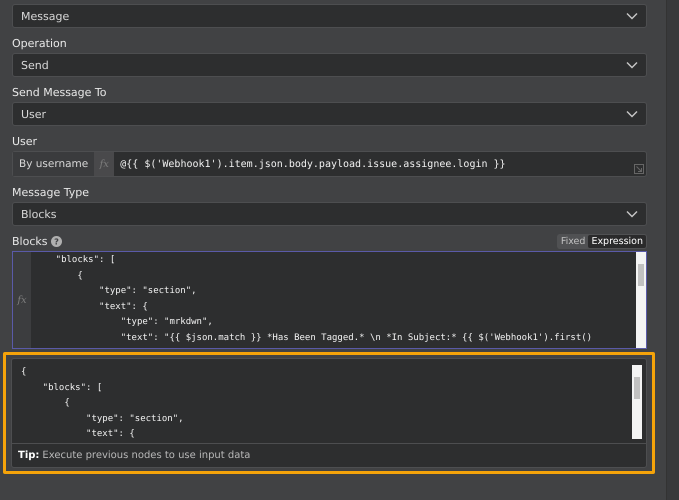  What do you see at coordinates (167, 322) in the screenshot?
I see `code-line: "type": "mrkdwn",` at bounding box center [167, 322].